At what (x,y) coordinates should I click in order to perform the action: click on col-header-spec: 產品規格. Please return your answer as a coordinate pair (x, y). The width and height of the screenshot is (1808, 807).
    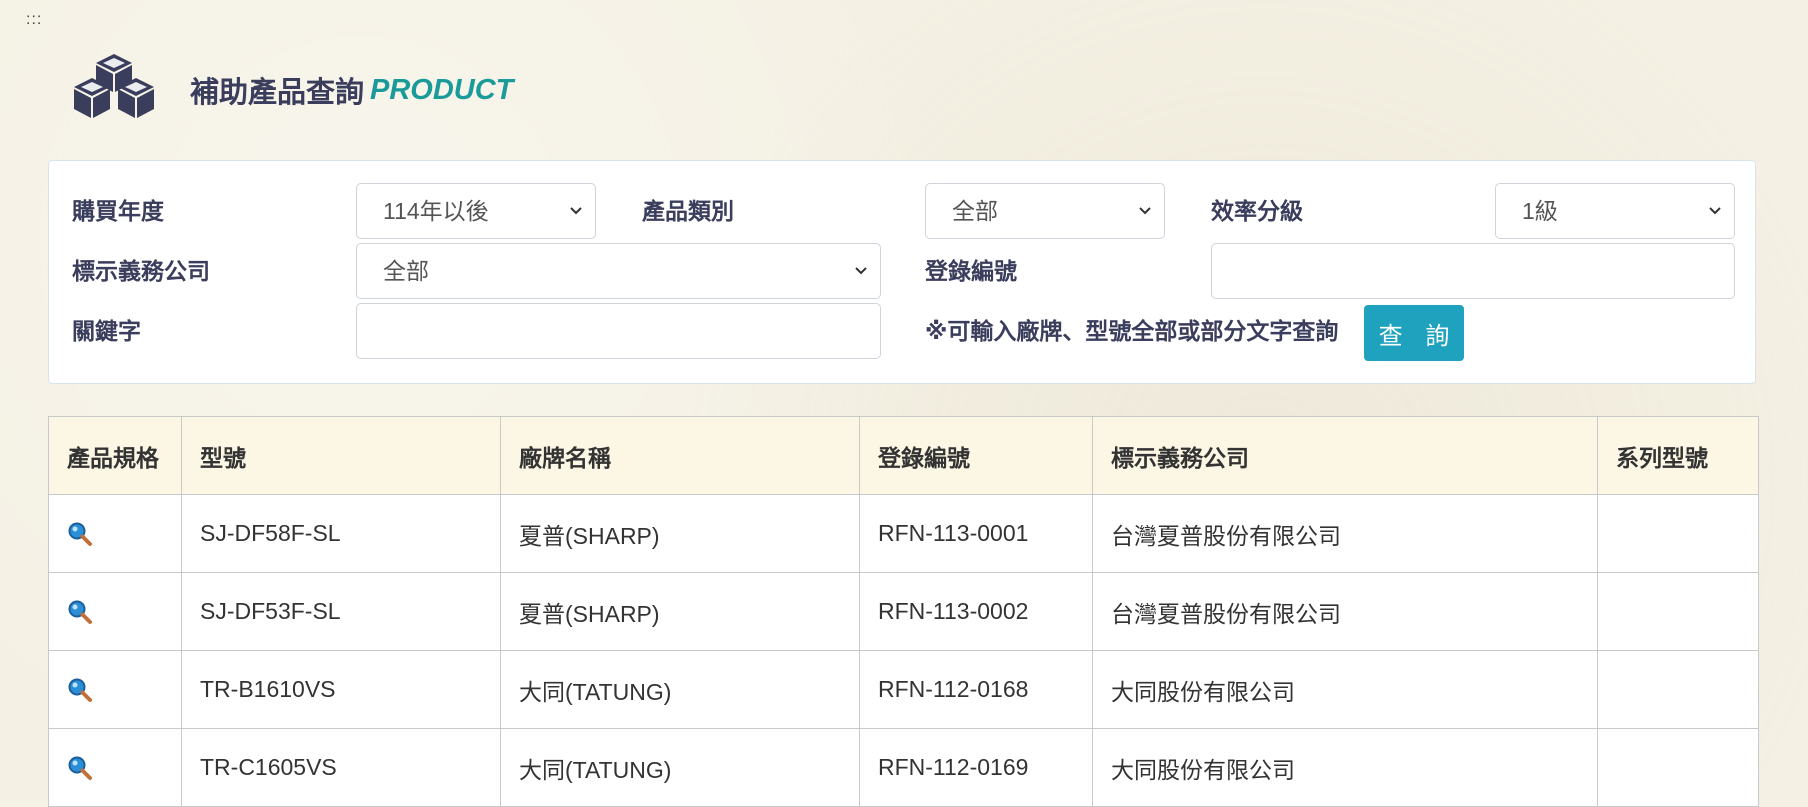
    Looking at the image, I should click on (115, 455).